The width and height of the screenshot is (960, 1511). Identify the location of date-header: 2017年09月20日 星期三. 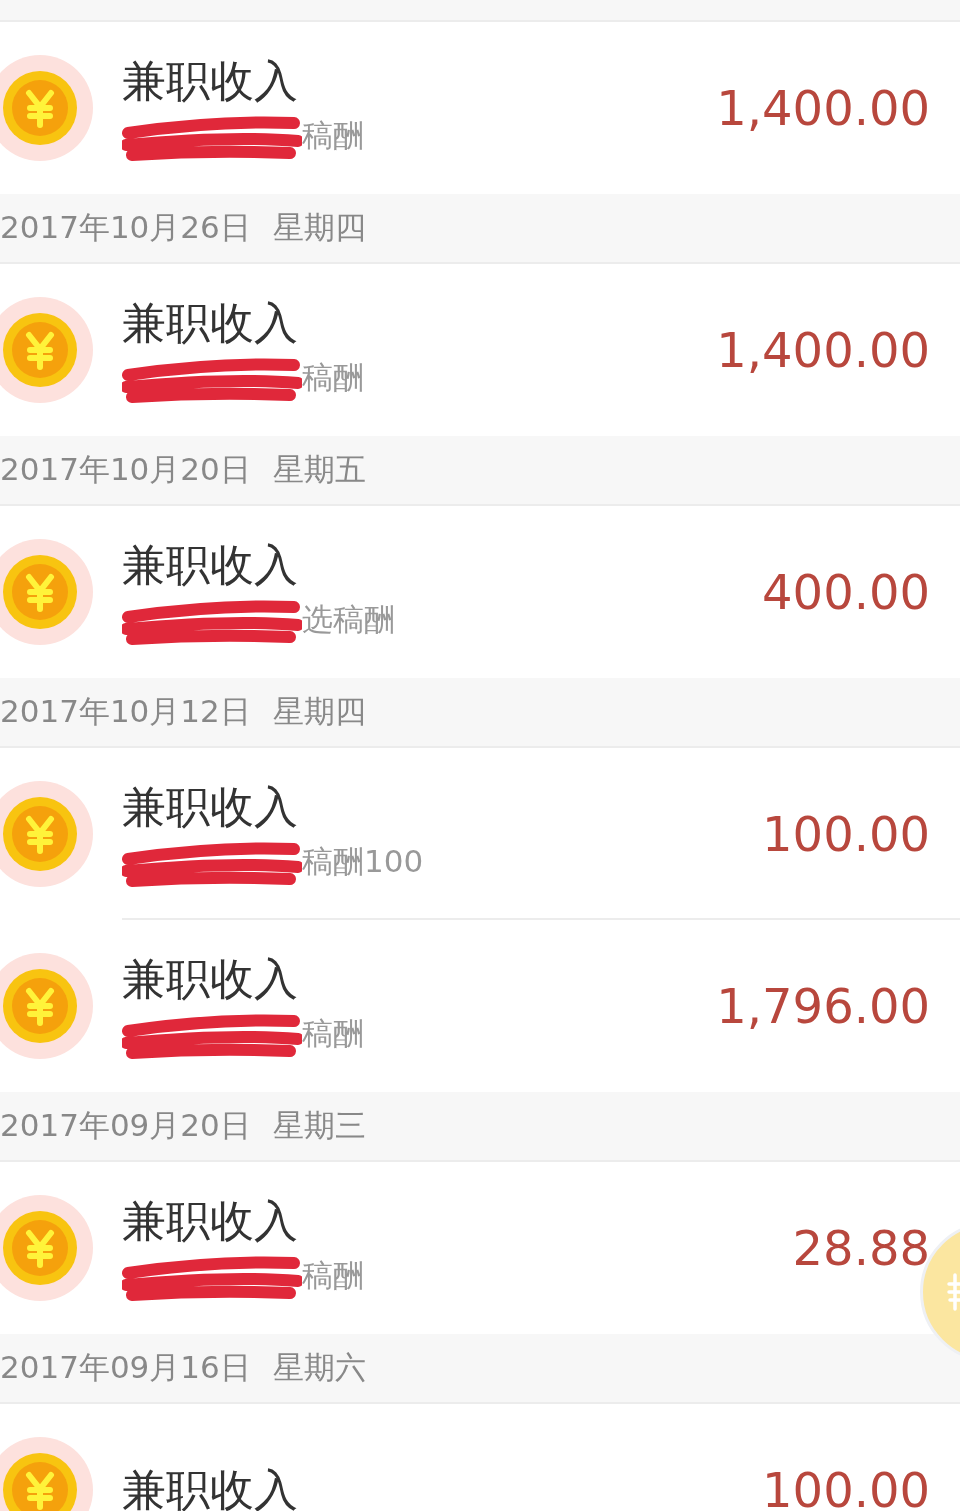
(480, 1127).